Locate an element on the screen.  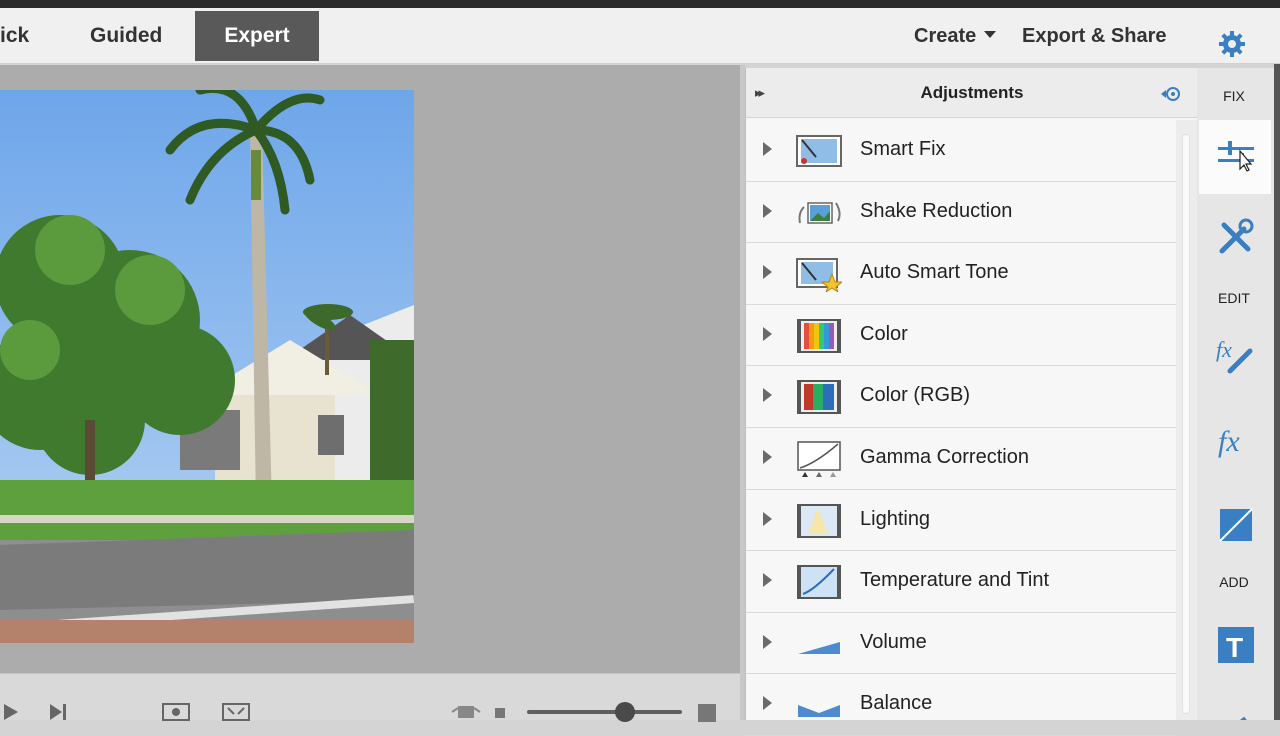
create-menu: Create is located at coordinates (955, 36).